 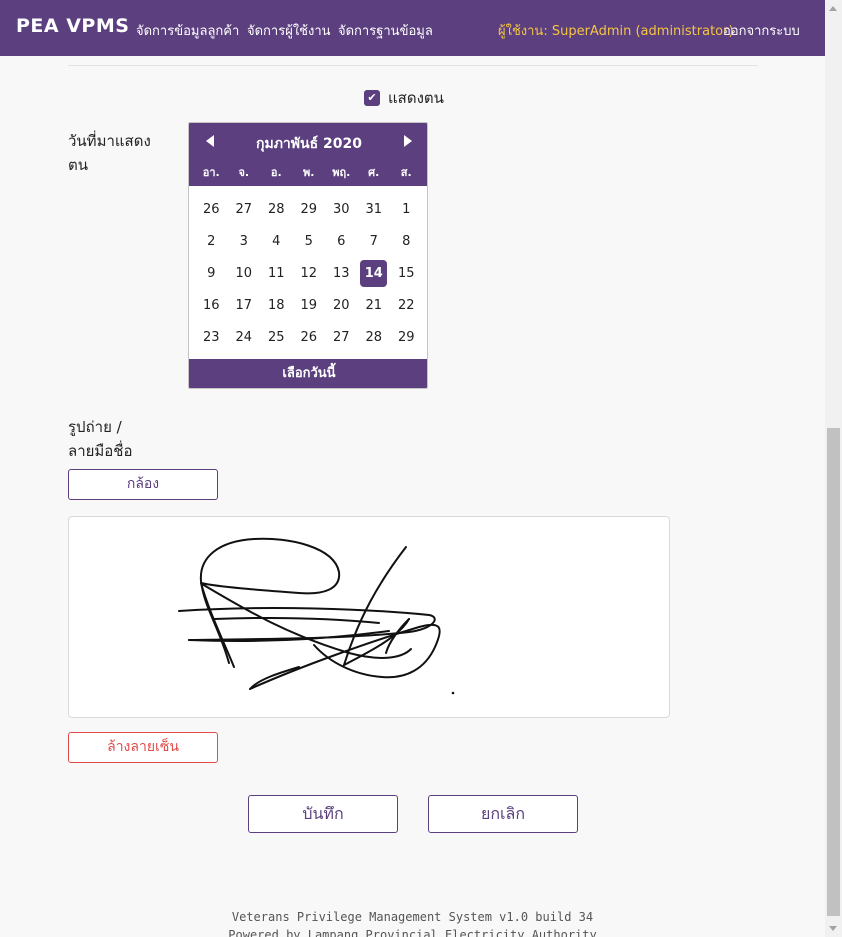 What do you see at coordinates (374, 209) in the screenshot?
I see `calendar-day: 31` at bounding box center [374, 209].